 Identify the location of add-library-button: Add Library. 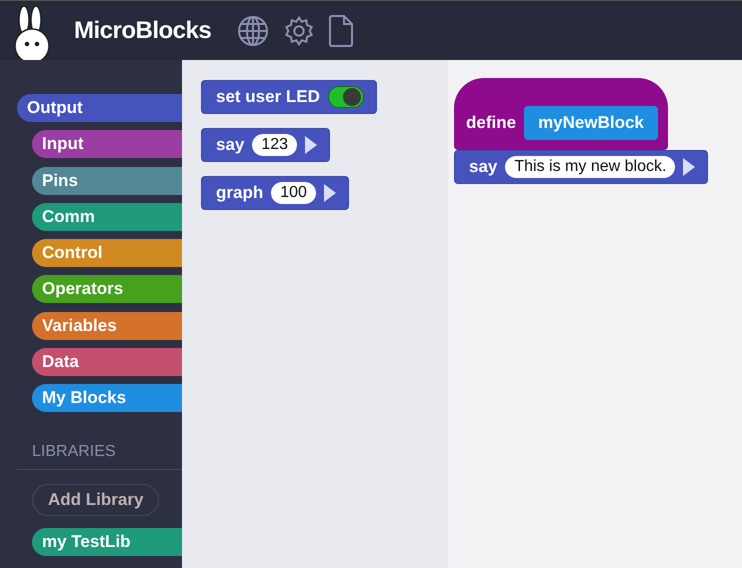
(96, 500).